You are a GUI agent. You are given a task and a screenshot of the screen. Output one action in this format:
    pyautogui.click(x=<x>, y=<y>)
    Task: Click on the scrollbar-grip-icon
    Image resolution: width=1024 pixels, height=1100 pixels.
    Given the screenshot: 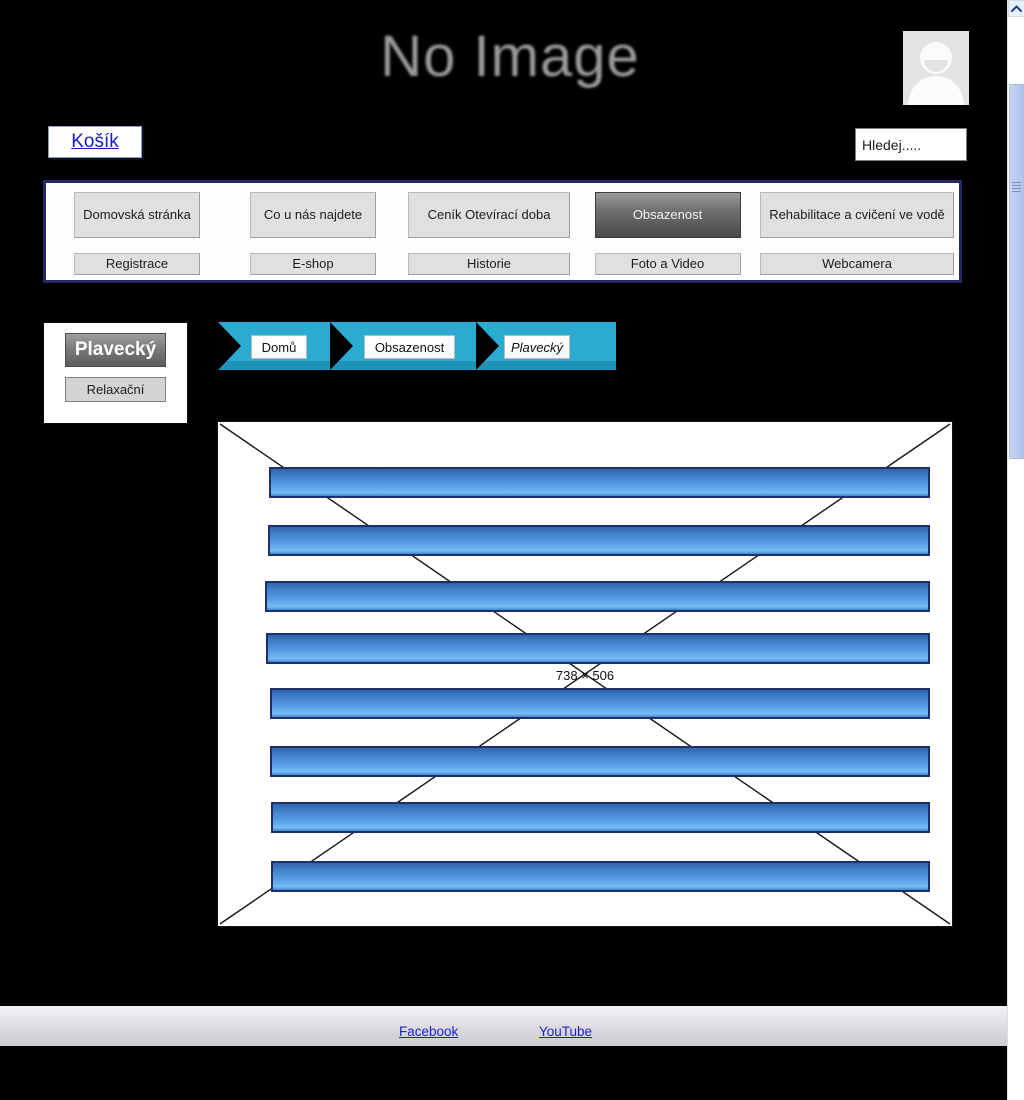 What is the action you would take?
    pyautogui.click(x=1016, y=187)
    